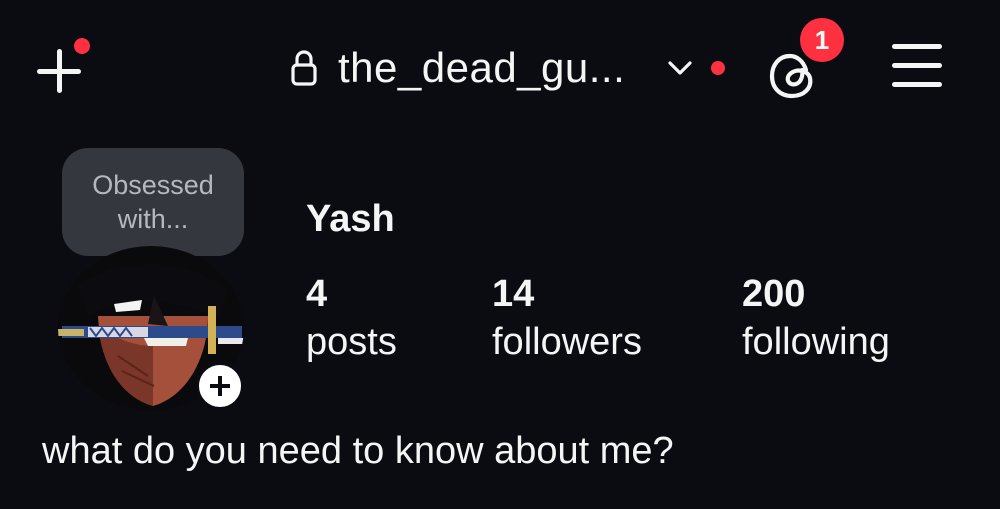 This screenshot has height=509, width=1000. Describe the element at coordinates (82, 46) in the screenshot. I see `create-notification-dot` at that location.